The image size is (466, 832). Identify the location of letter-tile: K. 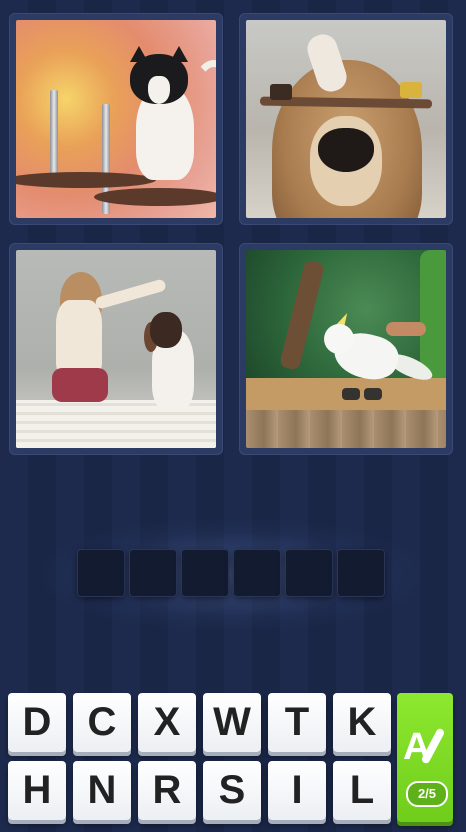
(362, 722).